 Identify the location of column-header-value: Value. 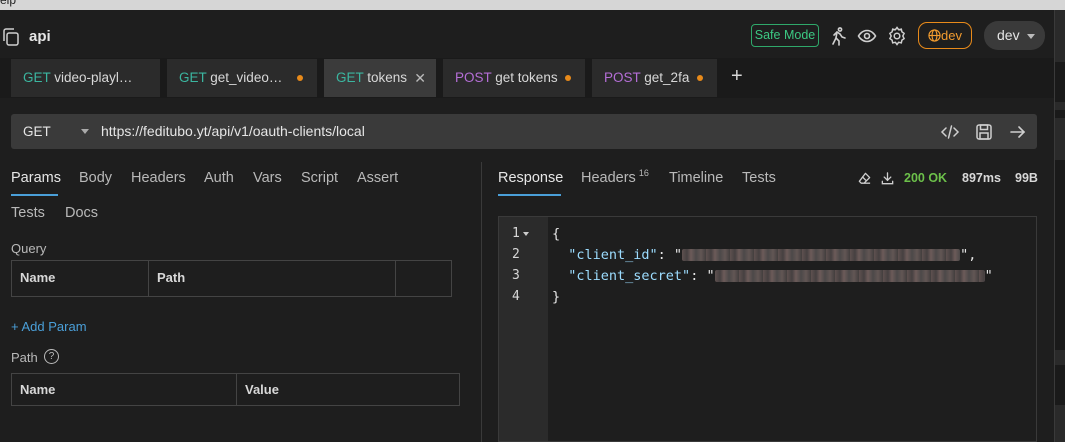
(262, 389).